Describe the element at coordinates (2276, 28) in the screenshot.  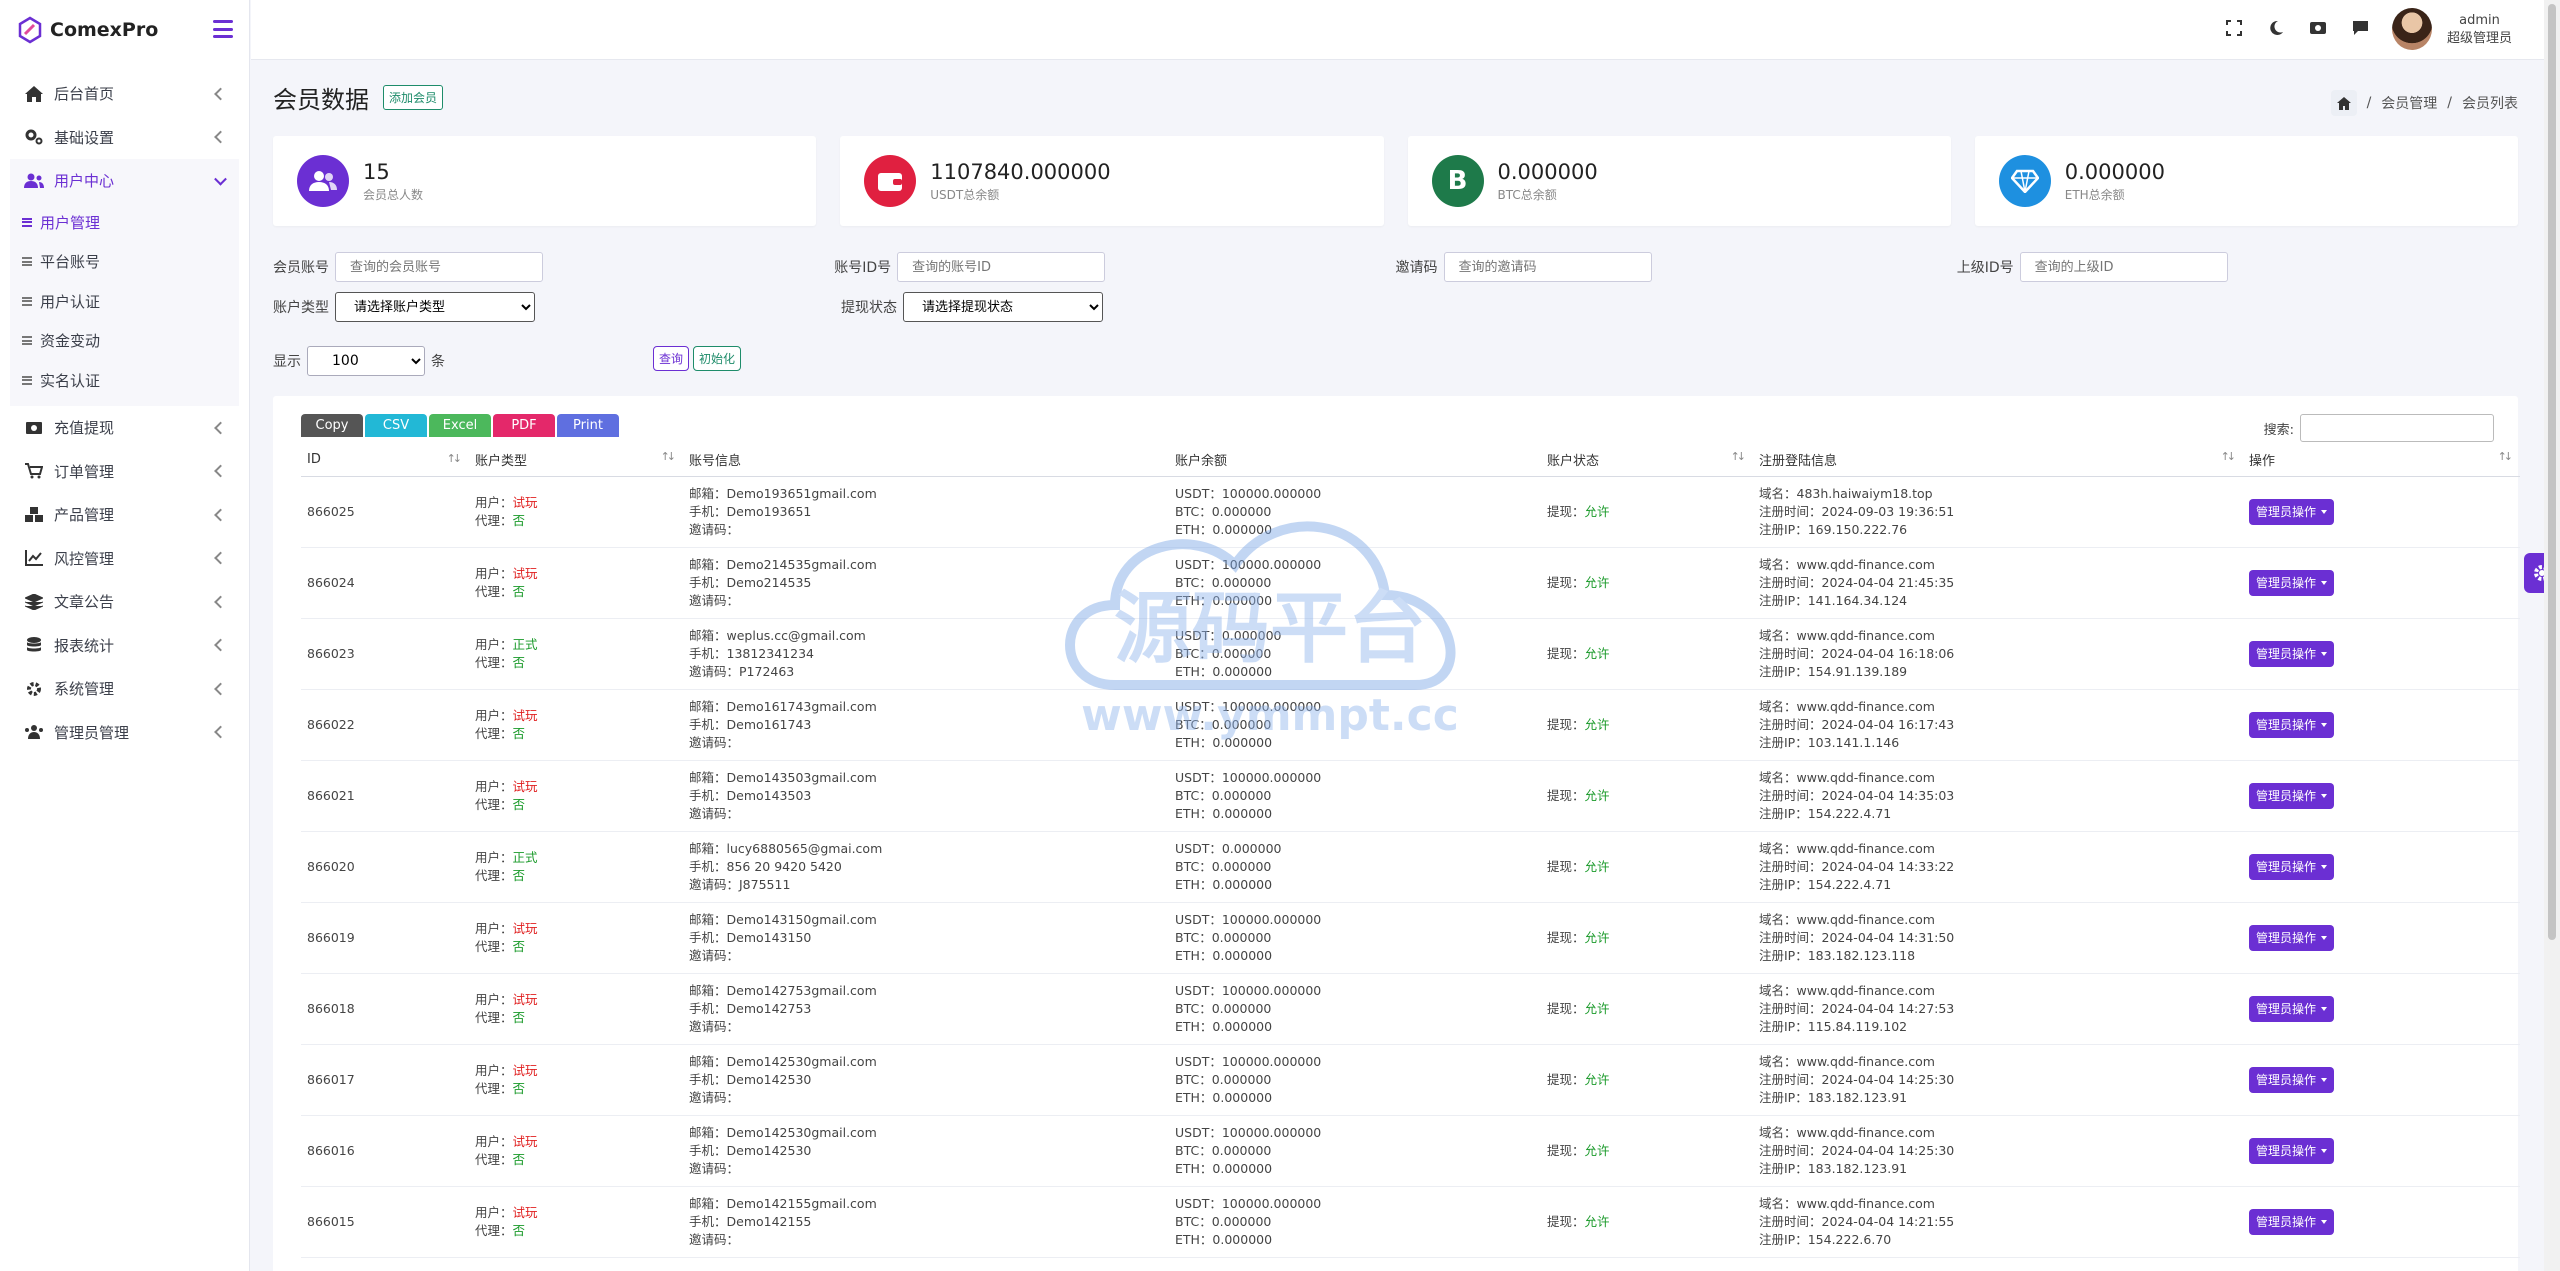
I see `dark-mode-icon` at that location.